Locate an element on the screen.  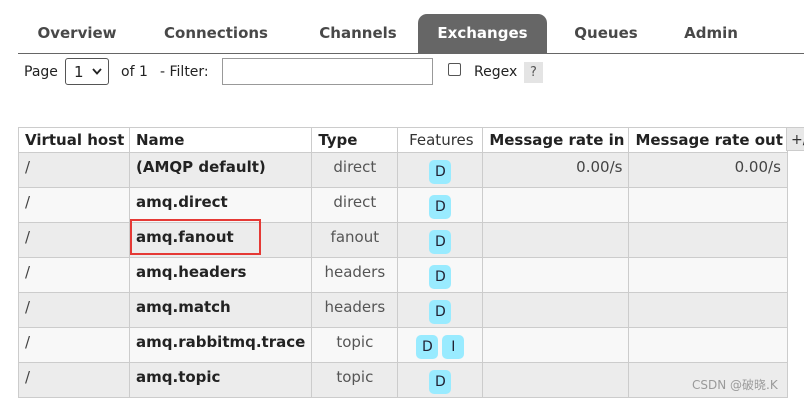
tab-admin: Admin is located at coordinates (711, 33).